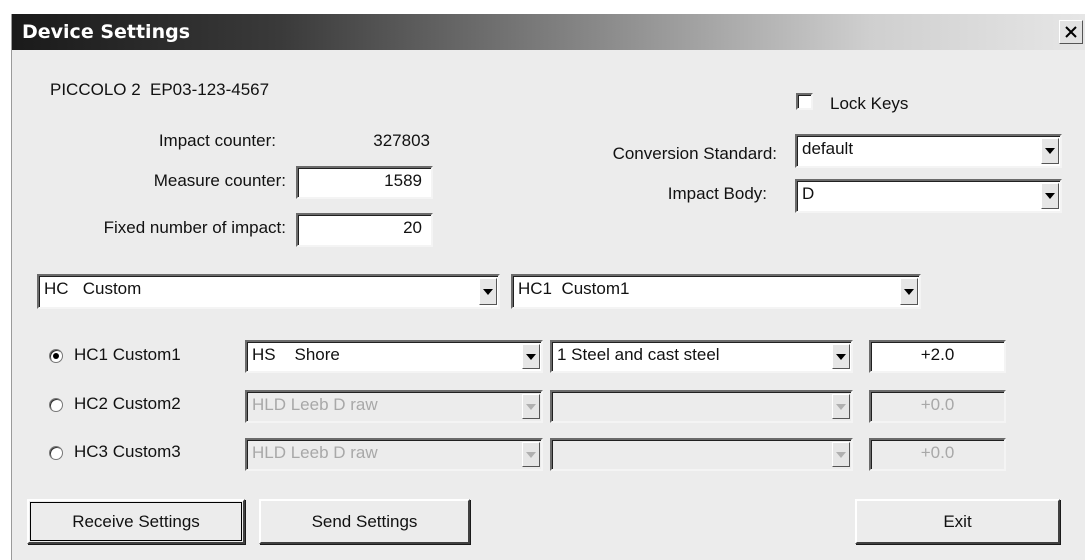  I want to click on hc3-label: HC3 Custom3, so click(127, 451).